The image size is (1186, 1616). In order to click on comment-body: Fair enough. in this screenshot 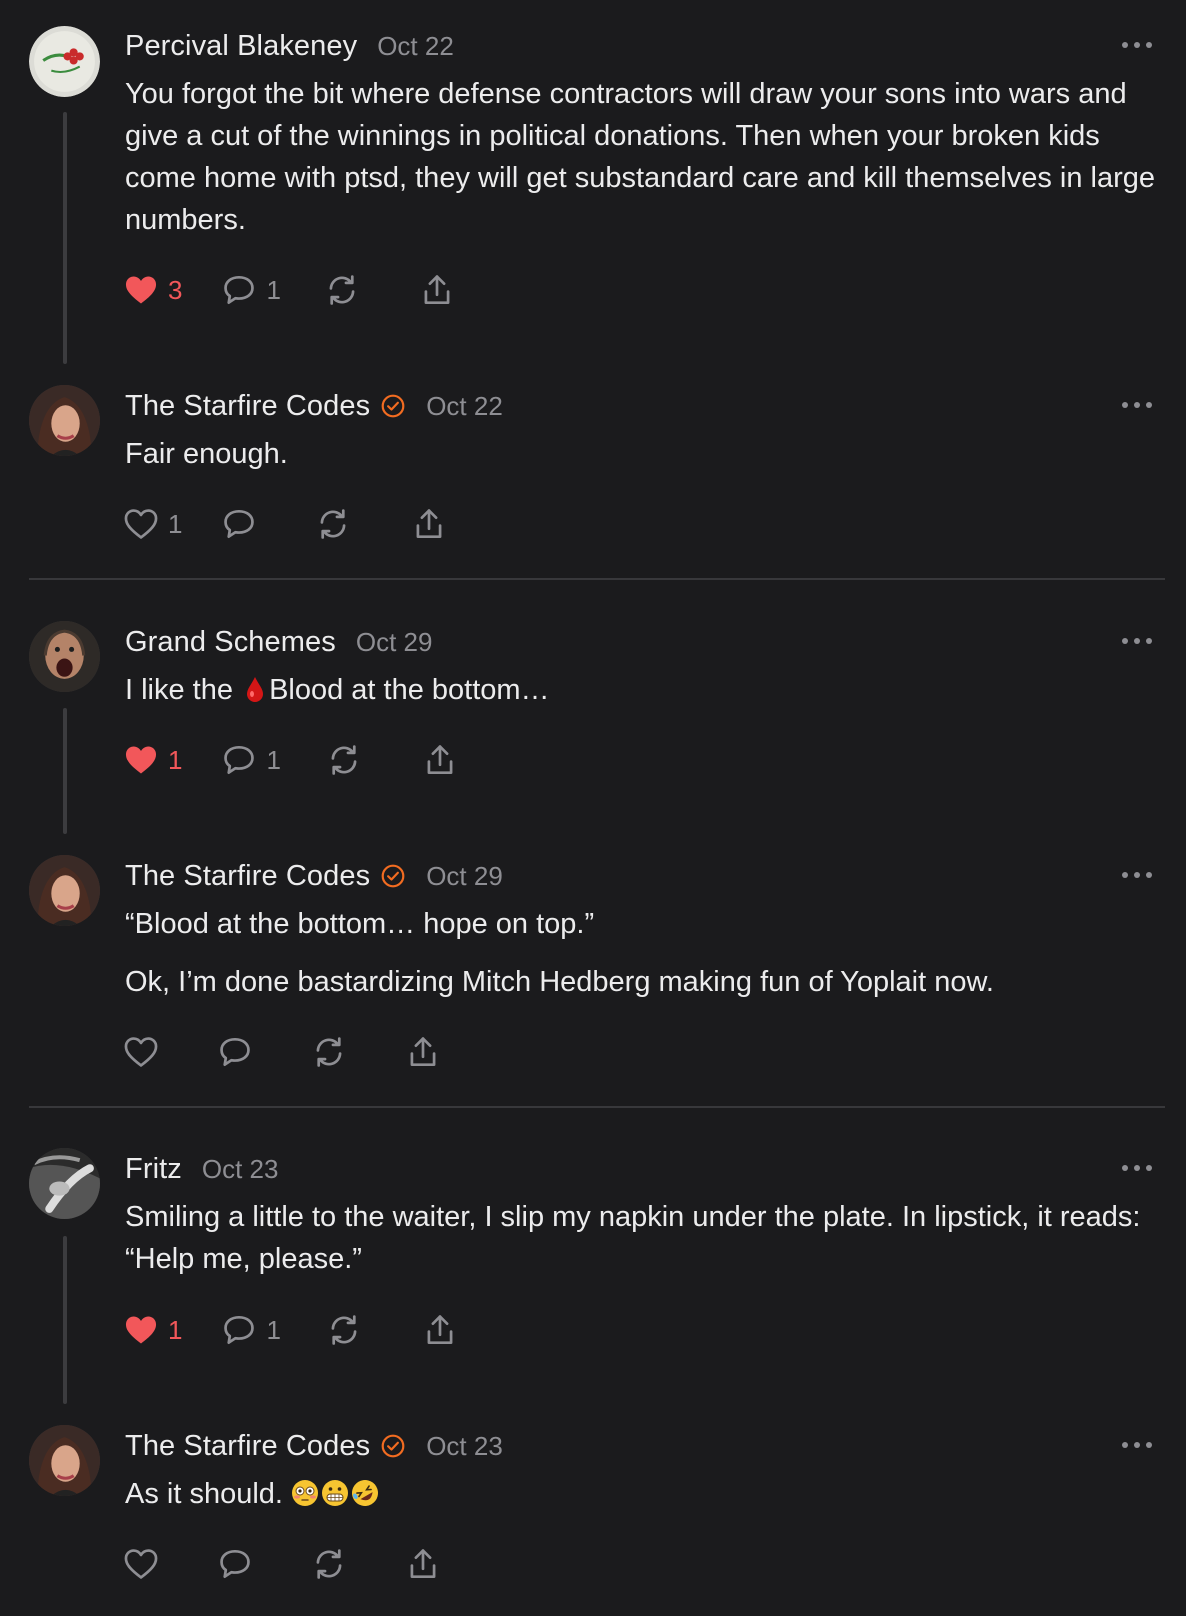, I will do `click(640, 454)`.